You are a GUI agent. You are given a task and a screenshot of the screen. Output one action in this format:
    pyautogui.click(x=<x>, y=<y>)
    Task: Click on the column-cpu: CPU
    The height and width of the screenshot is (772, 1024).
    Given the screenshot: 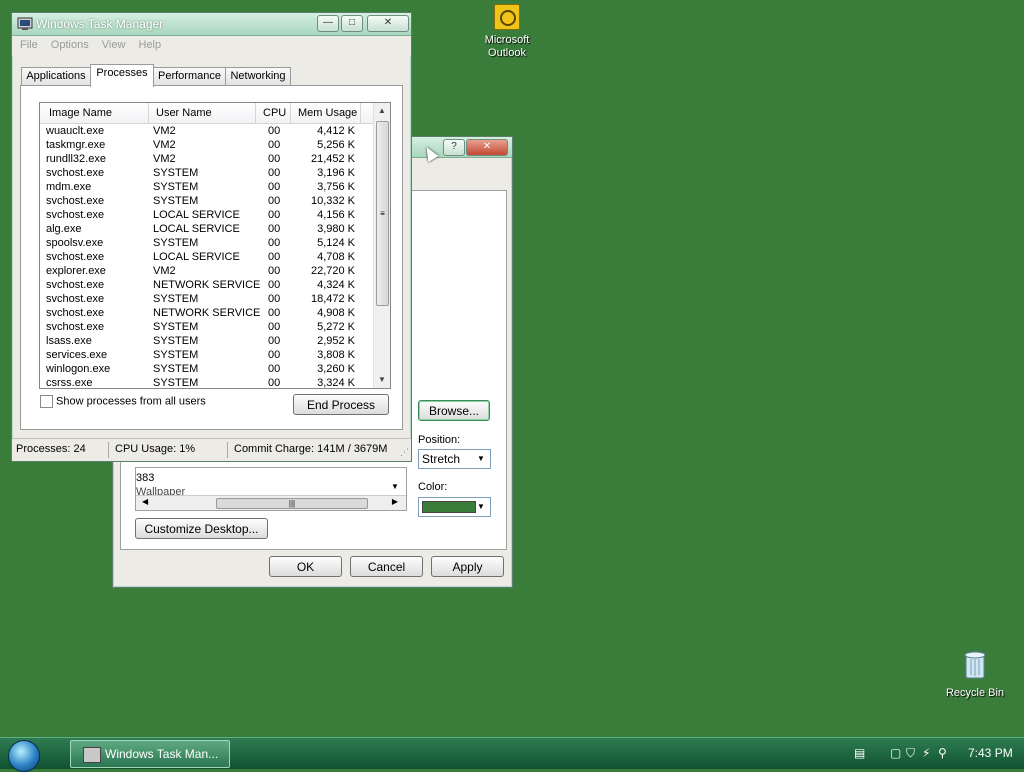 What is the action you would take?
    pyautogui.click(x=274, y=113)
    